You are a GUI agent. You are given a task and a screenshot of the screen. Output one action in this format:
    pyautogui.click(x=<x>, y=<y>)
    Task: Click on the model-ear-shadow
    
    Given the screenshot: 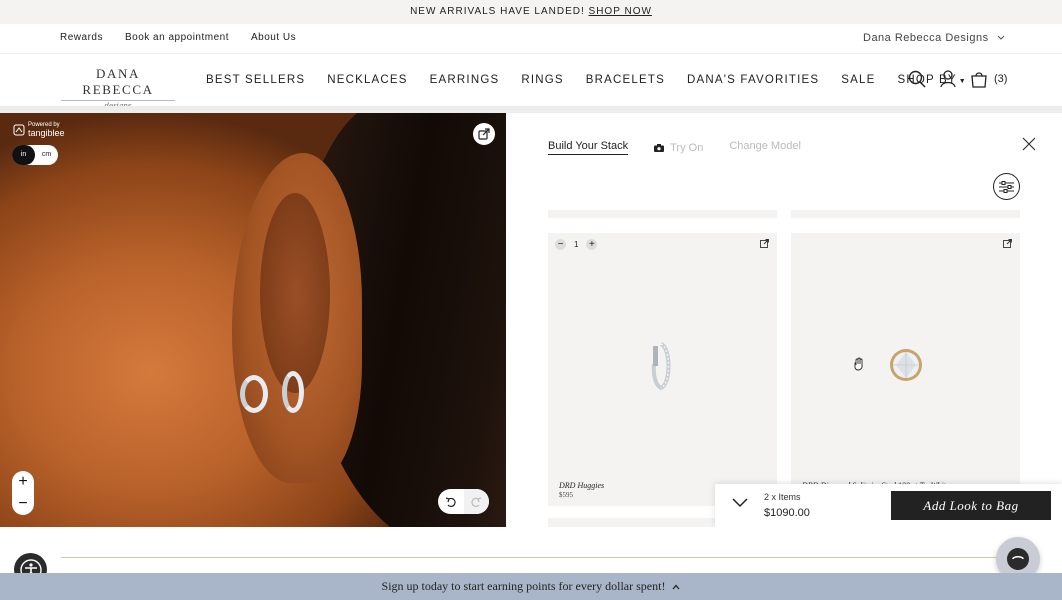 What is the action you would take?
    pyautogui.click(x=295, y=293)
    